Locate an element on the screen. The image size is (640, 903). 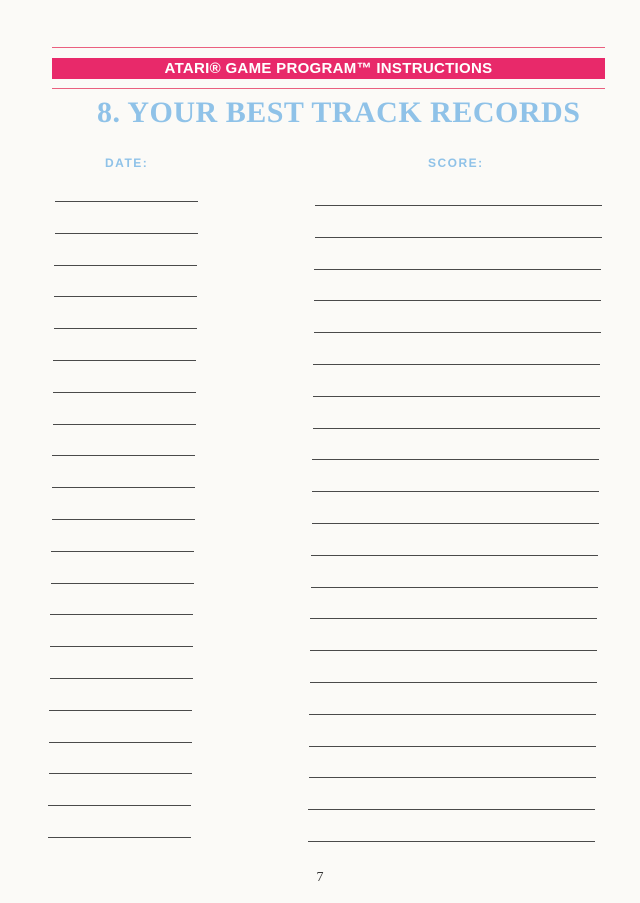
page-number: 7 is located at coordinates (320, 877).